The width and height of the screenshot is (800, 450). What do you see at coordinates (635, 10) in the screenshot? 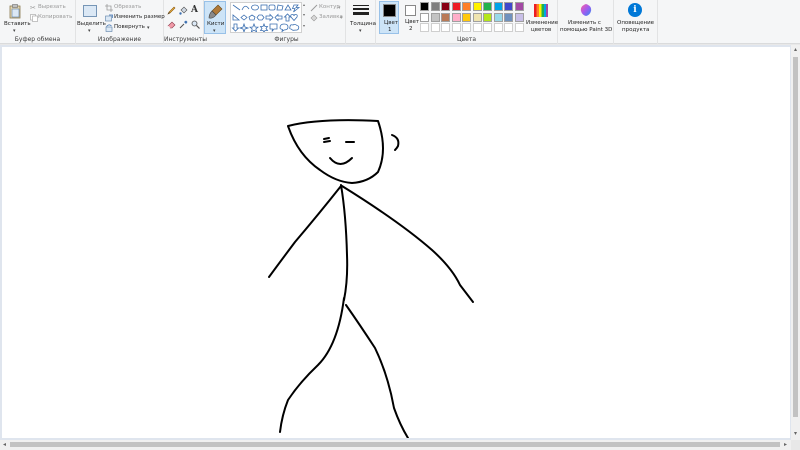
I see `info-icon: i` at bounding box center [635, 10].